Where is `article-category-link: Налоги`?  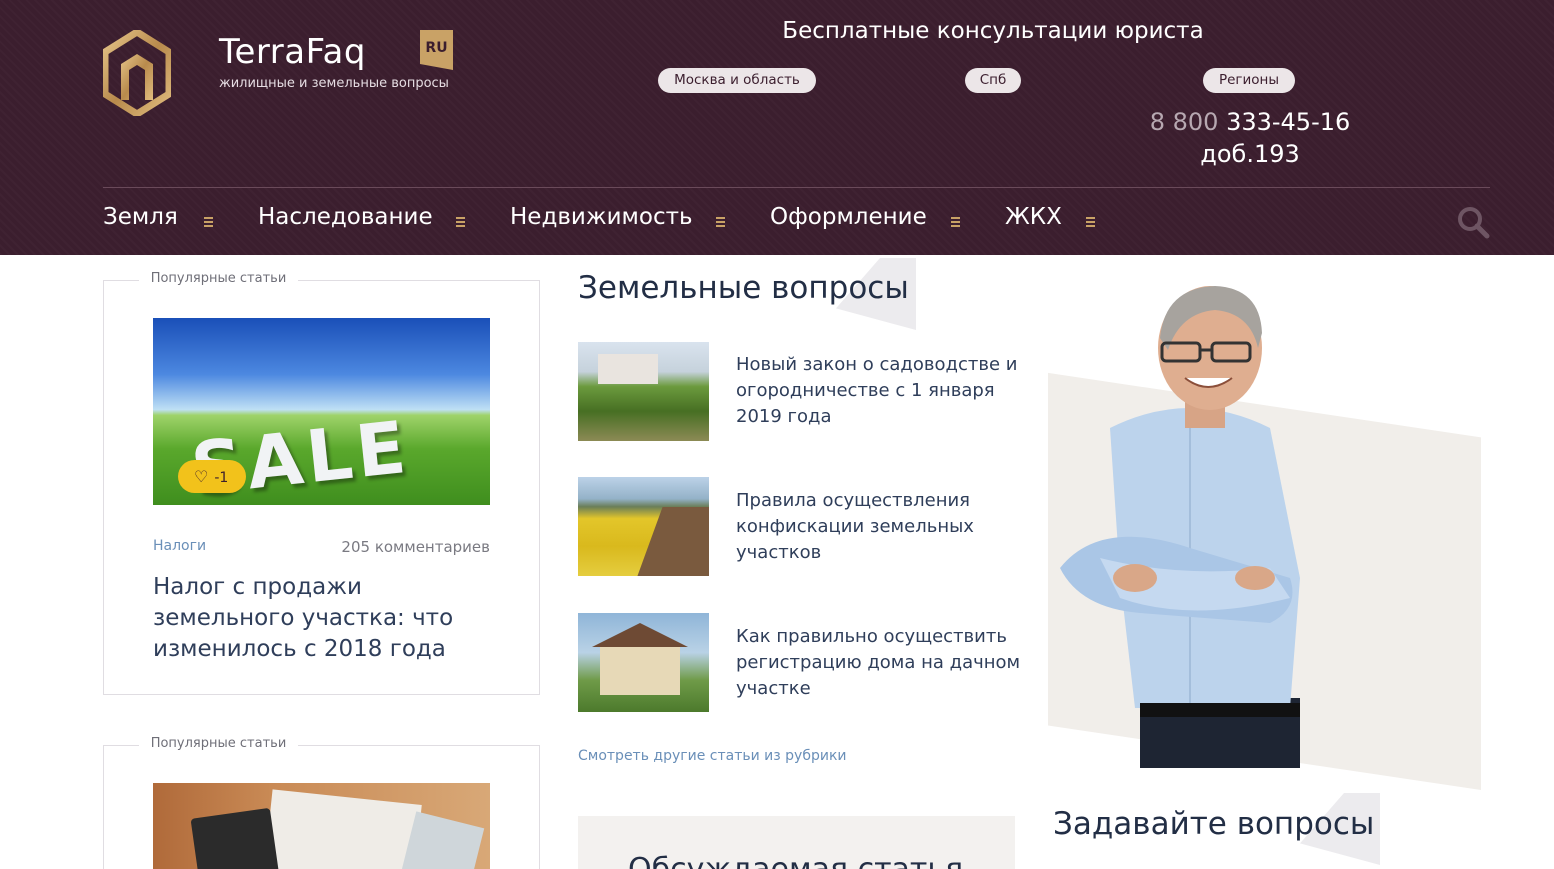
article-category-link: Налоги is located at coordinates (179, 546).